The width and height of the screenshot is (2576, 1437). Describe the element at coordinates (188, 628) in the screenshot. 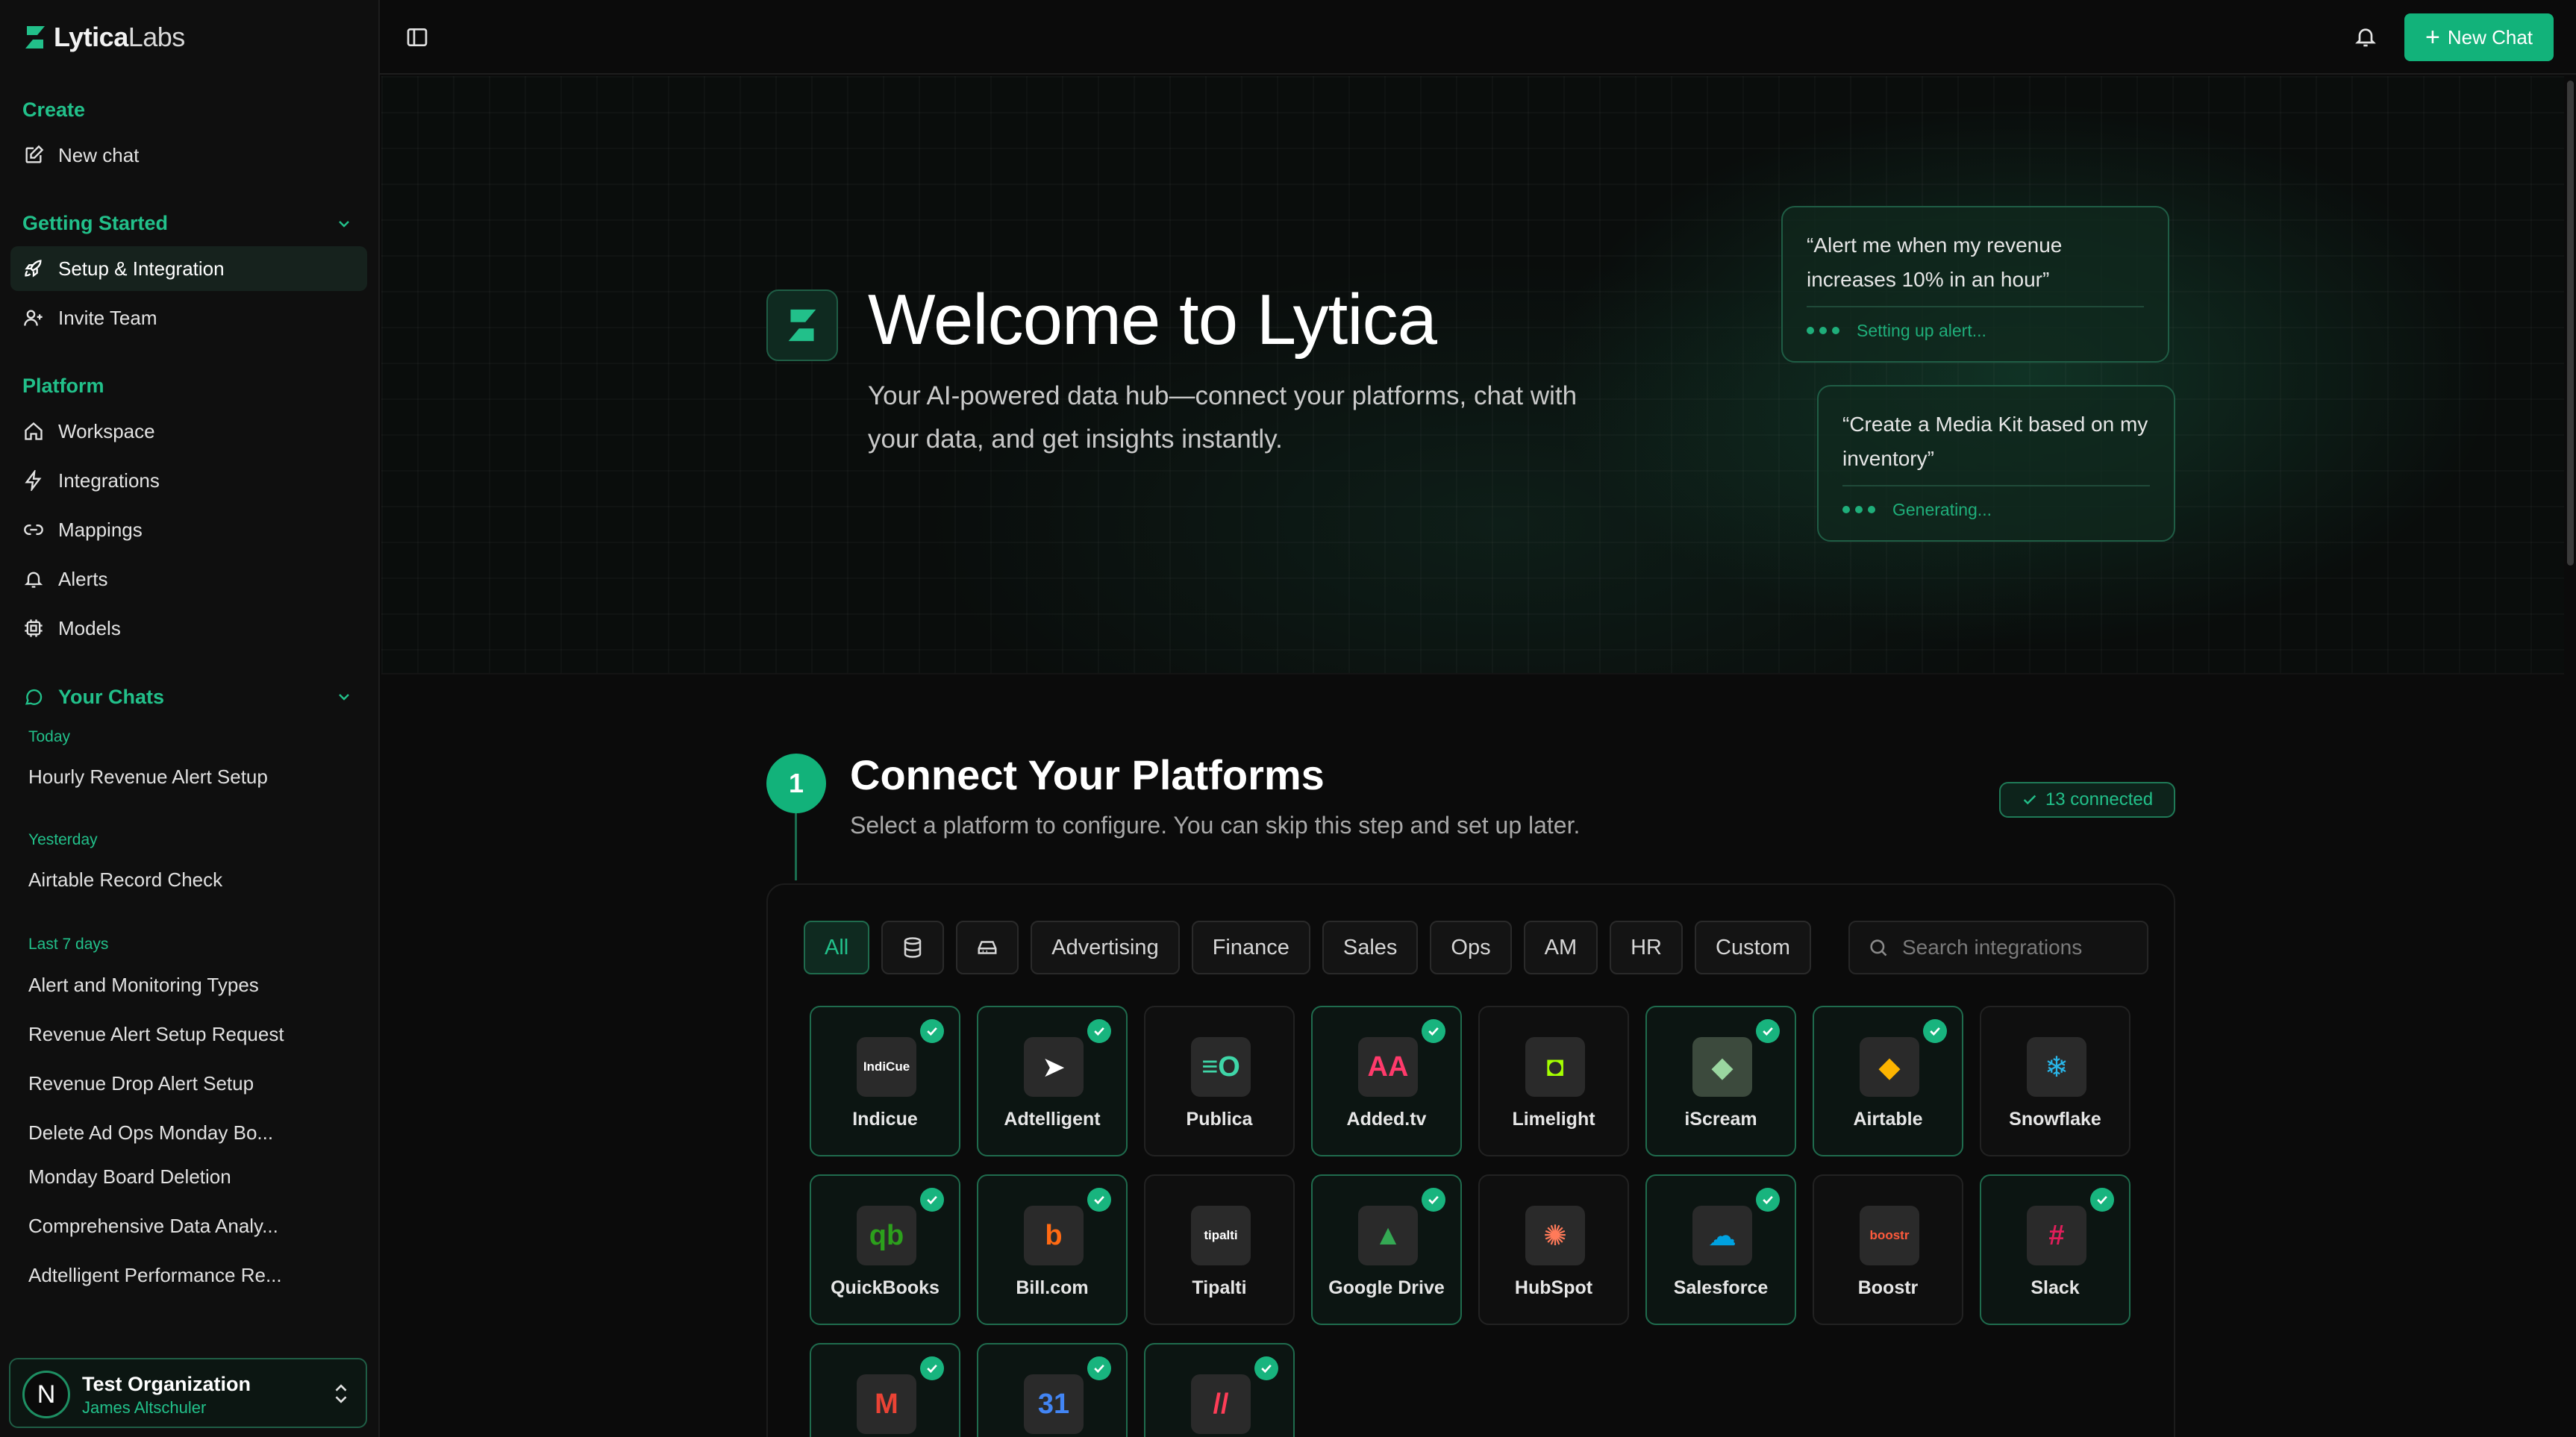

I see `sidebar-item-models: Models` at that location.